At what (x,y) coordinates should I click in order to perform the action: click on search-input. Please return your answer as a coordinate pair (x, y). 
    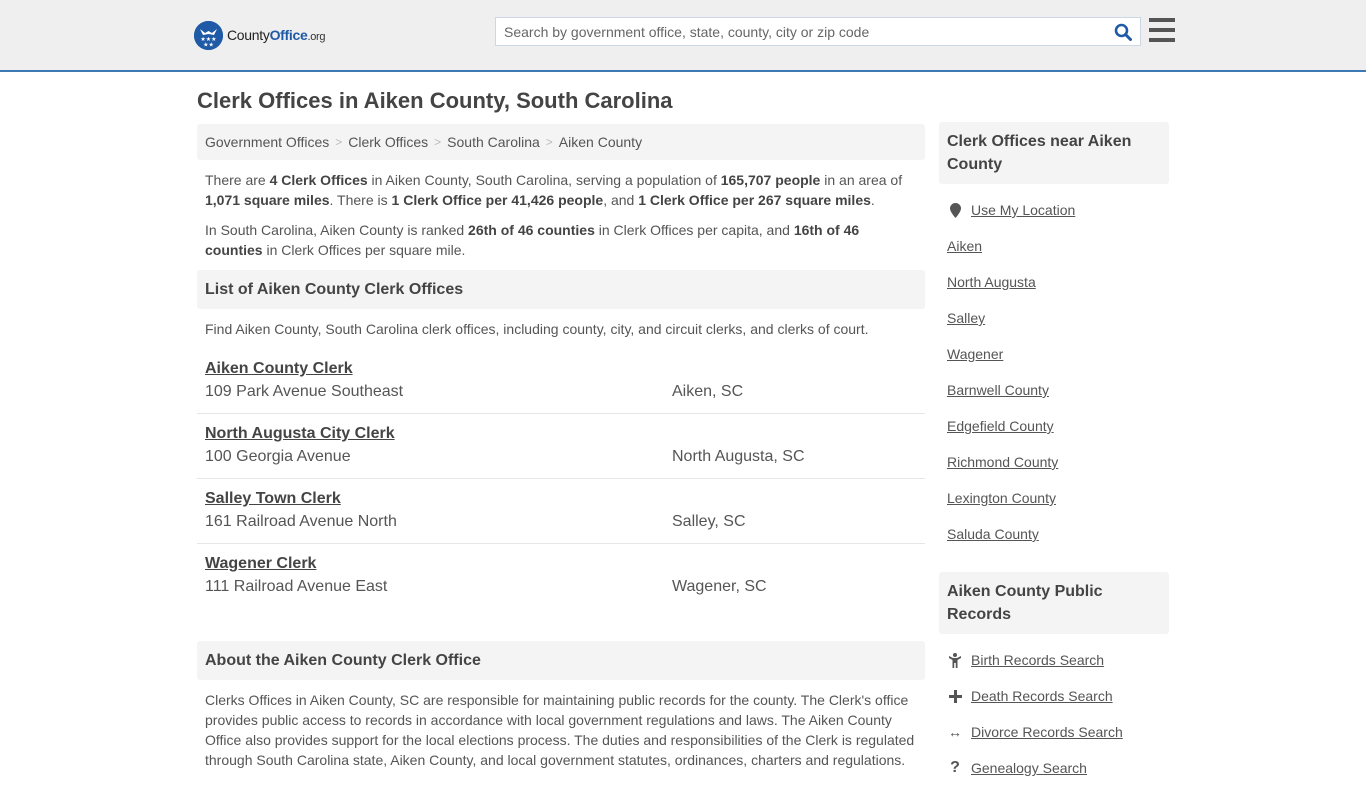
    Looking at the image, I should click on (801, 31).